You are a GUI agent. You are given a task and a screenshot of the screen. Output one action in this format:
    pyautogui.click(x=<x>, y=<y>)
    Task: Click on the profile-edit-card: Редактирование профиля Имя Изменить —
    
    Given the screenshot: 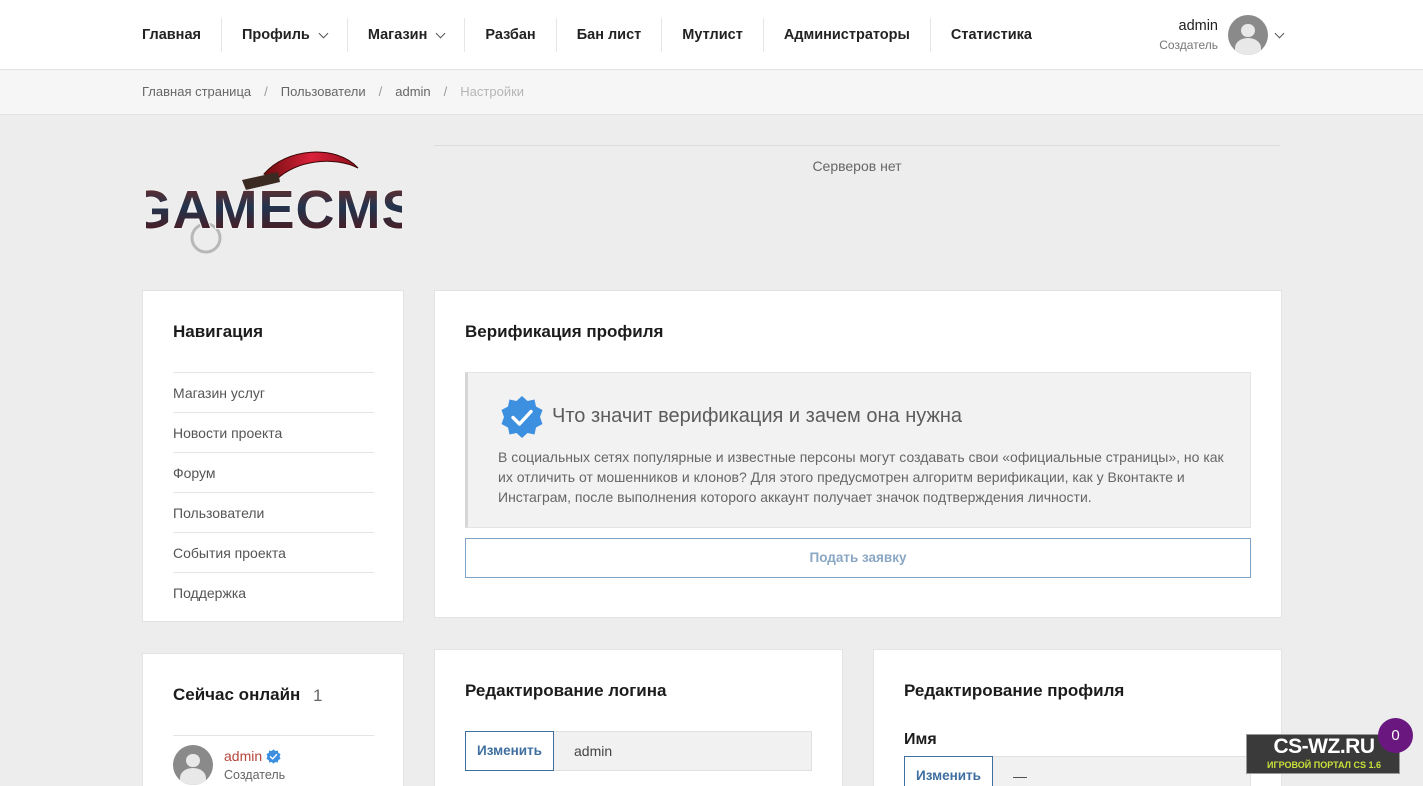 What is the action you would take?
    pyautogui.click(x=1077, y=717)
    